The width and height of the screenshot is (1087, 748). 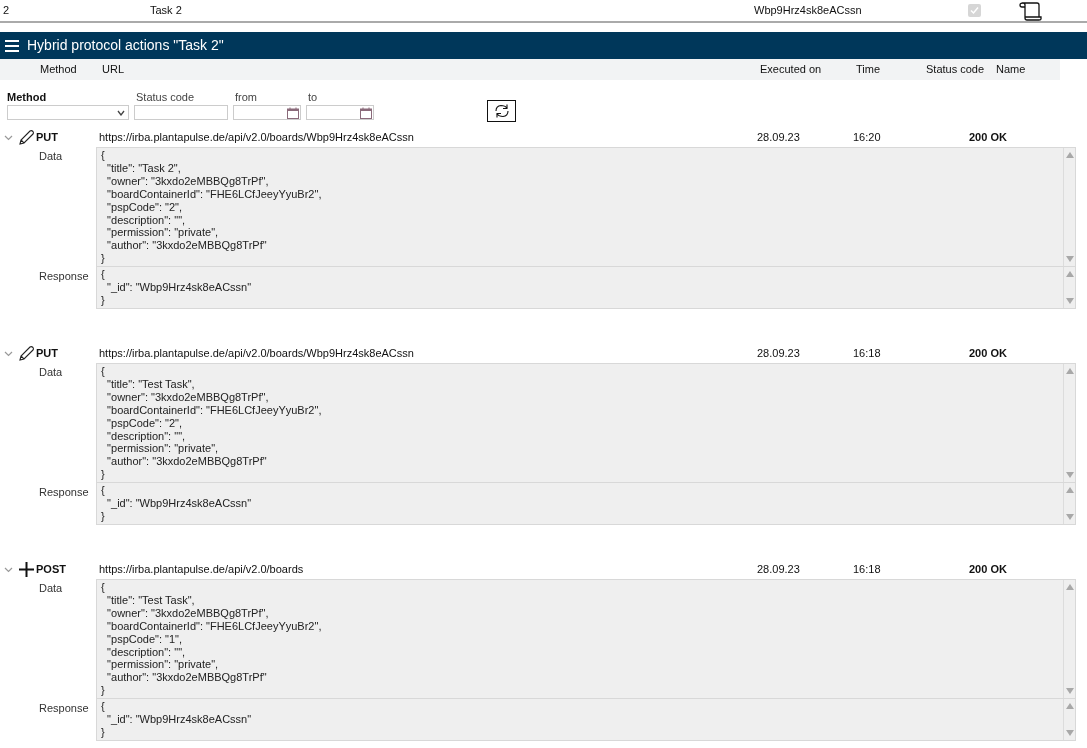 I want to click on data-field: { "title": "Task 2", "owner": "3kxdo2eMBBQg8TrPf", "boardContainerId": "FHE6LCfJeeyYyuBr2", "pspCode": "2", "description": "", "permission": "private", "author": "3kxdo2eMBBQg8TrPf" }, so click(x=586, y=207).